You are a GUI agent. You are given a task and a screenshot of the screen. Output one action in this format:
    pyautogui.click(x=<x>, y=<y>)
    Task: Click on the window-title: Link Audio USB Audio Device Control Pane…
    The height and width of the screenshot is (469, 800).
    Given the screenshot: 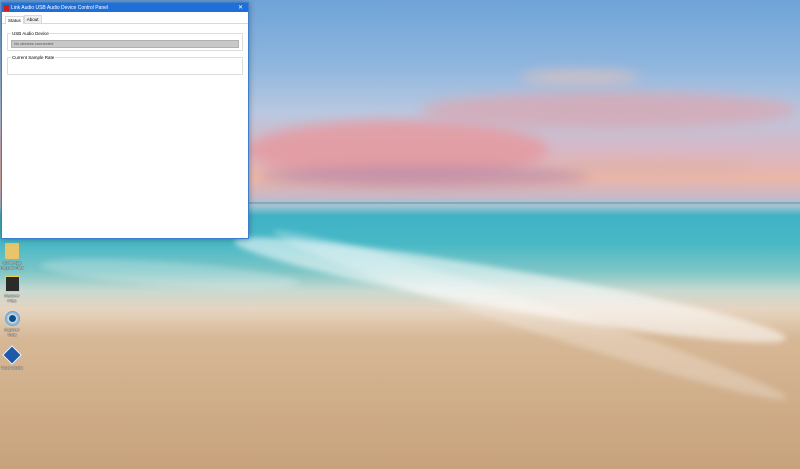 What is the action you would take?
    pyautogui.click(x=60, y=7)
    